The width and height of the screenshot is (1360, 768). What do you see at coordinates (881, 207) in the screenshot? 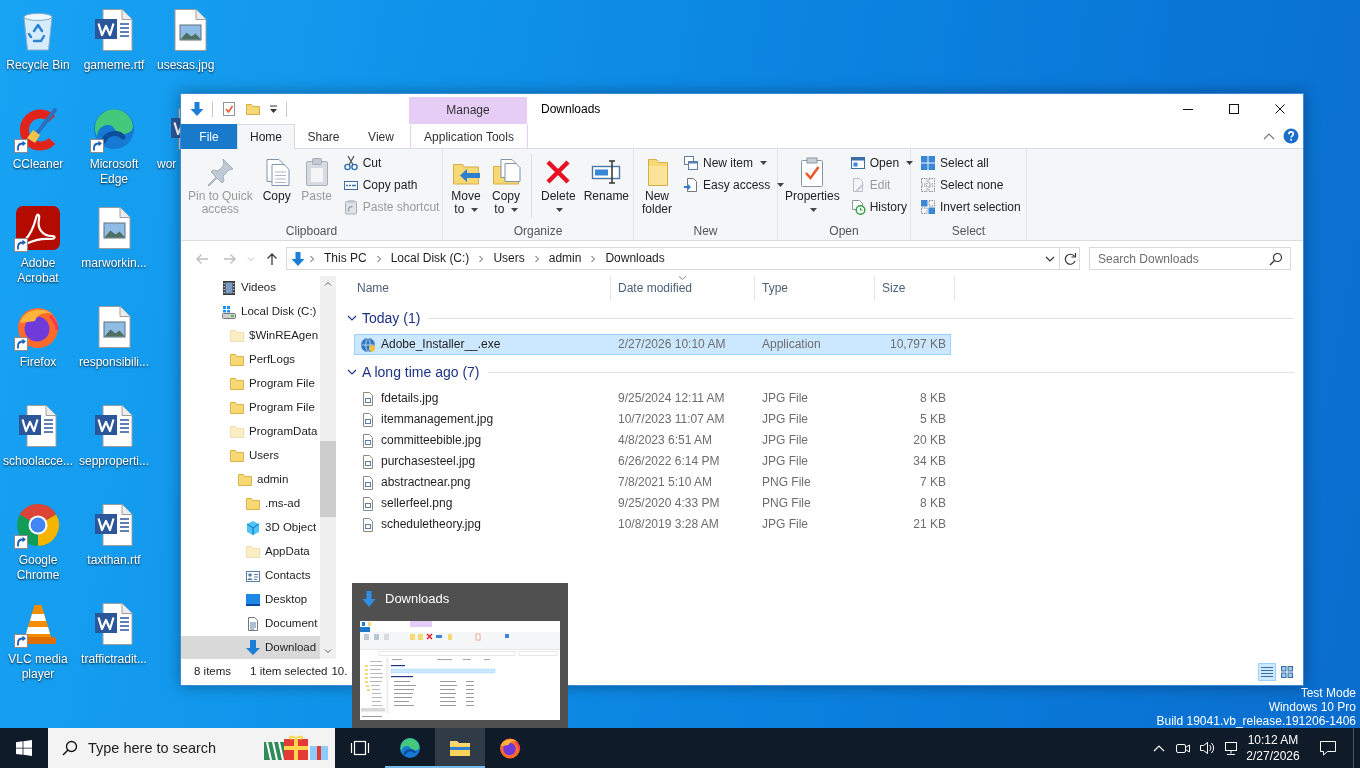
I see `ribbon-button: History` at bounding box center [881, 207].